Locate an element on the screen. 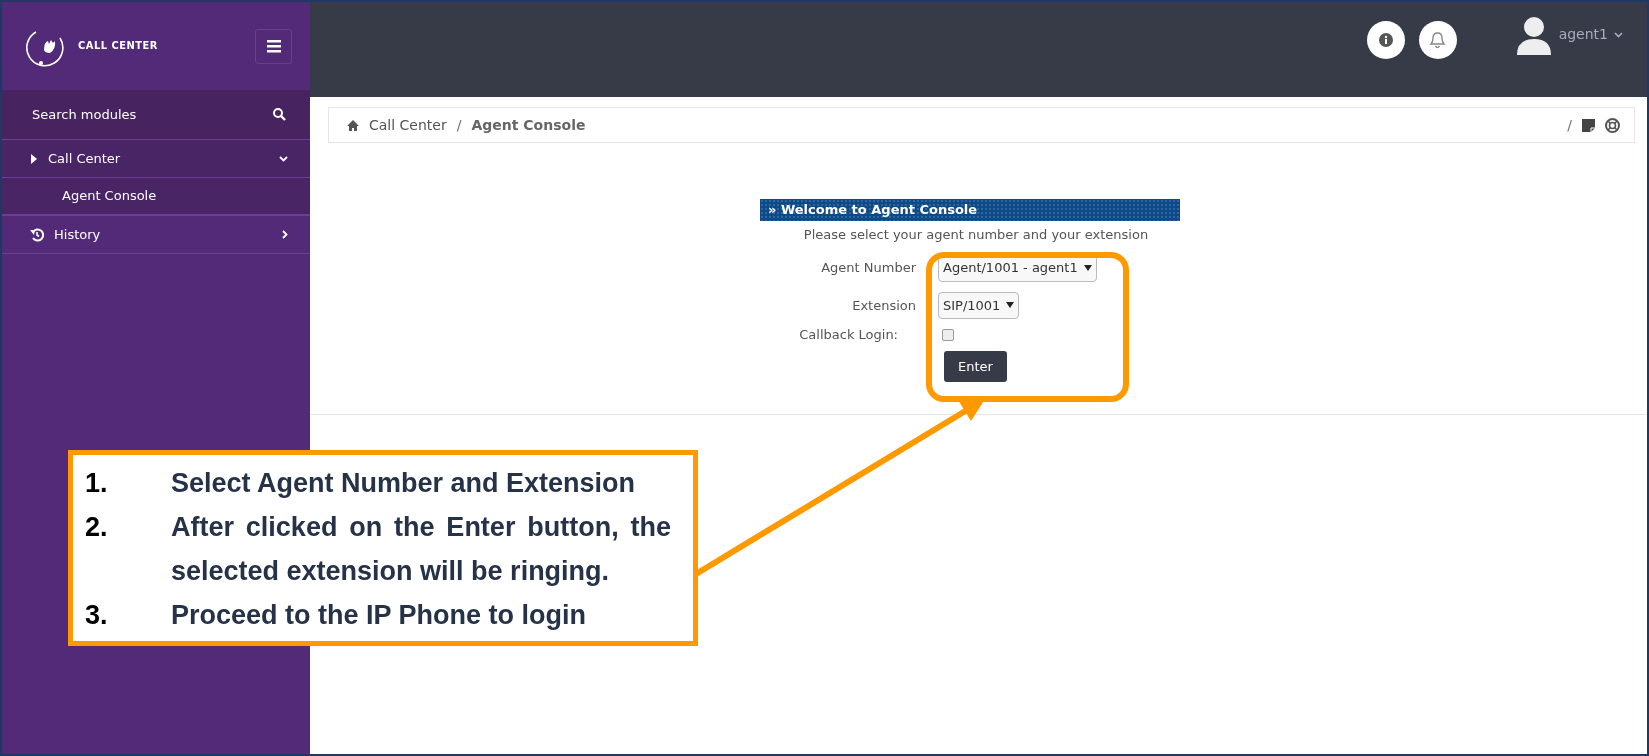 The image size is (1649, 756). search-bar: Search modules is located at coordinates (156, 115).